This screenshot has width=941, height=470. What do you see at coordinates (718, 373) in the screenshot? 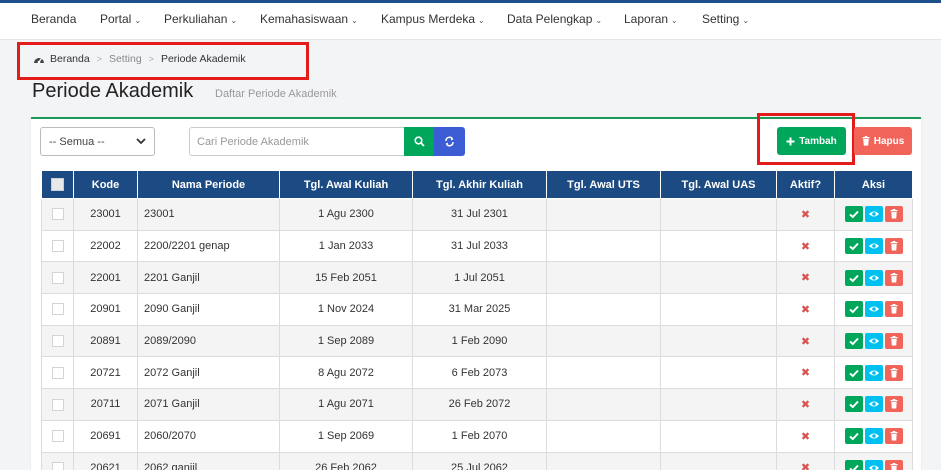
I see `cell-tgl-awal-uas` at bounding box center [718, 373].